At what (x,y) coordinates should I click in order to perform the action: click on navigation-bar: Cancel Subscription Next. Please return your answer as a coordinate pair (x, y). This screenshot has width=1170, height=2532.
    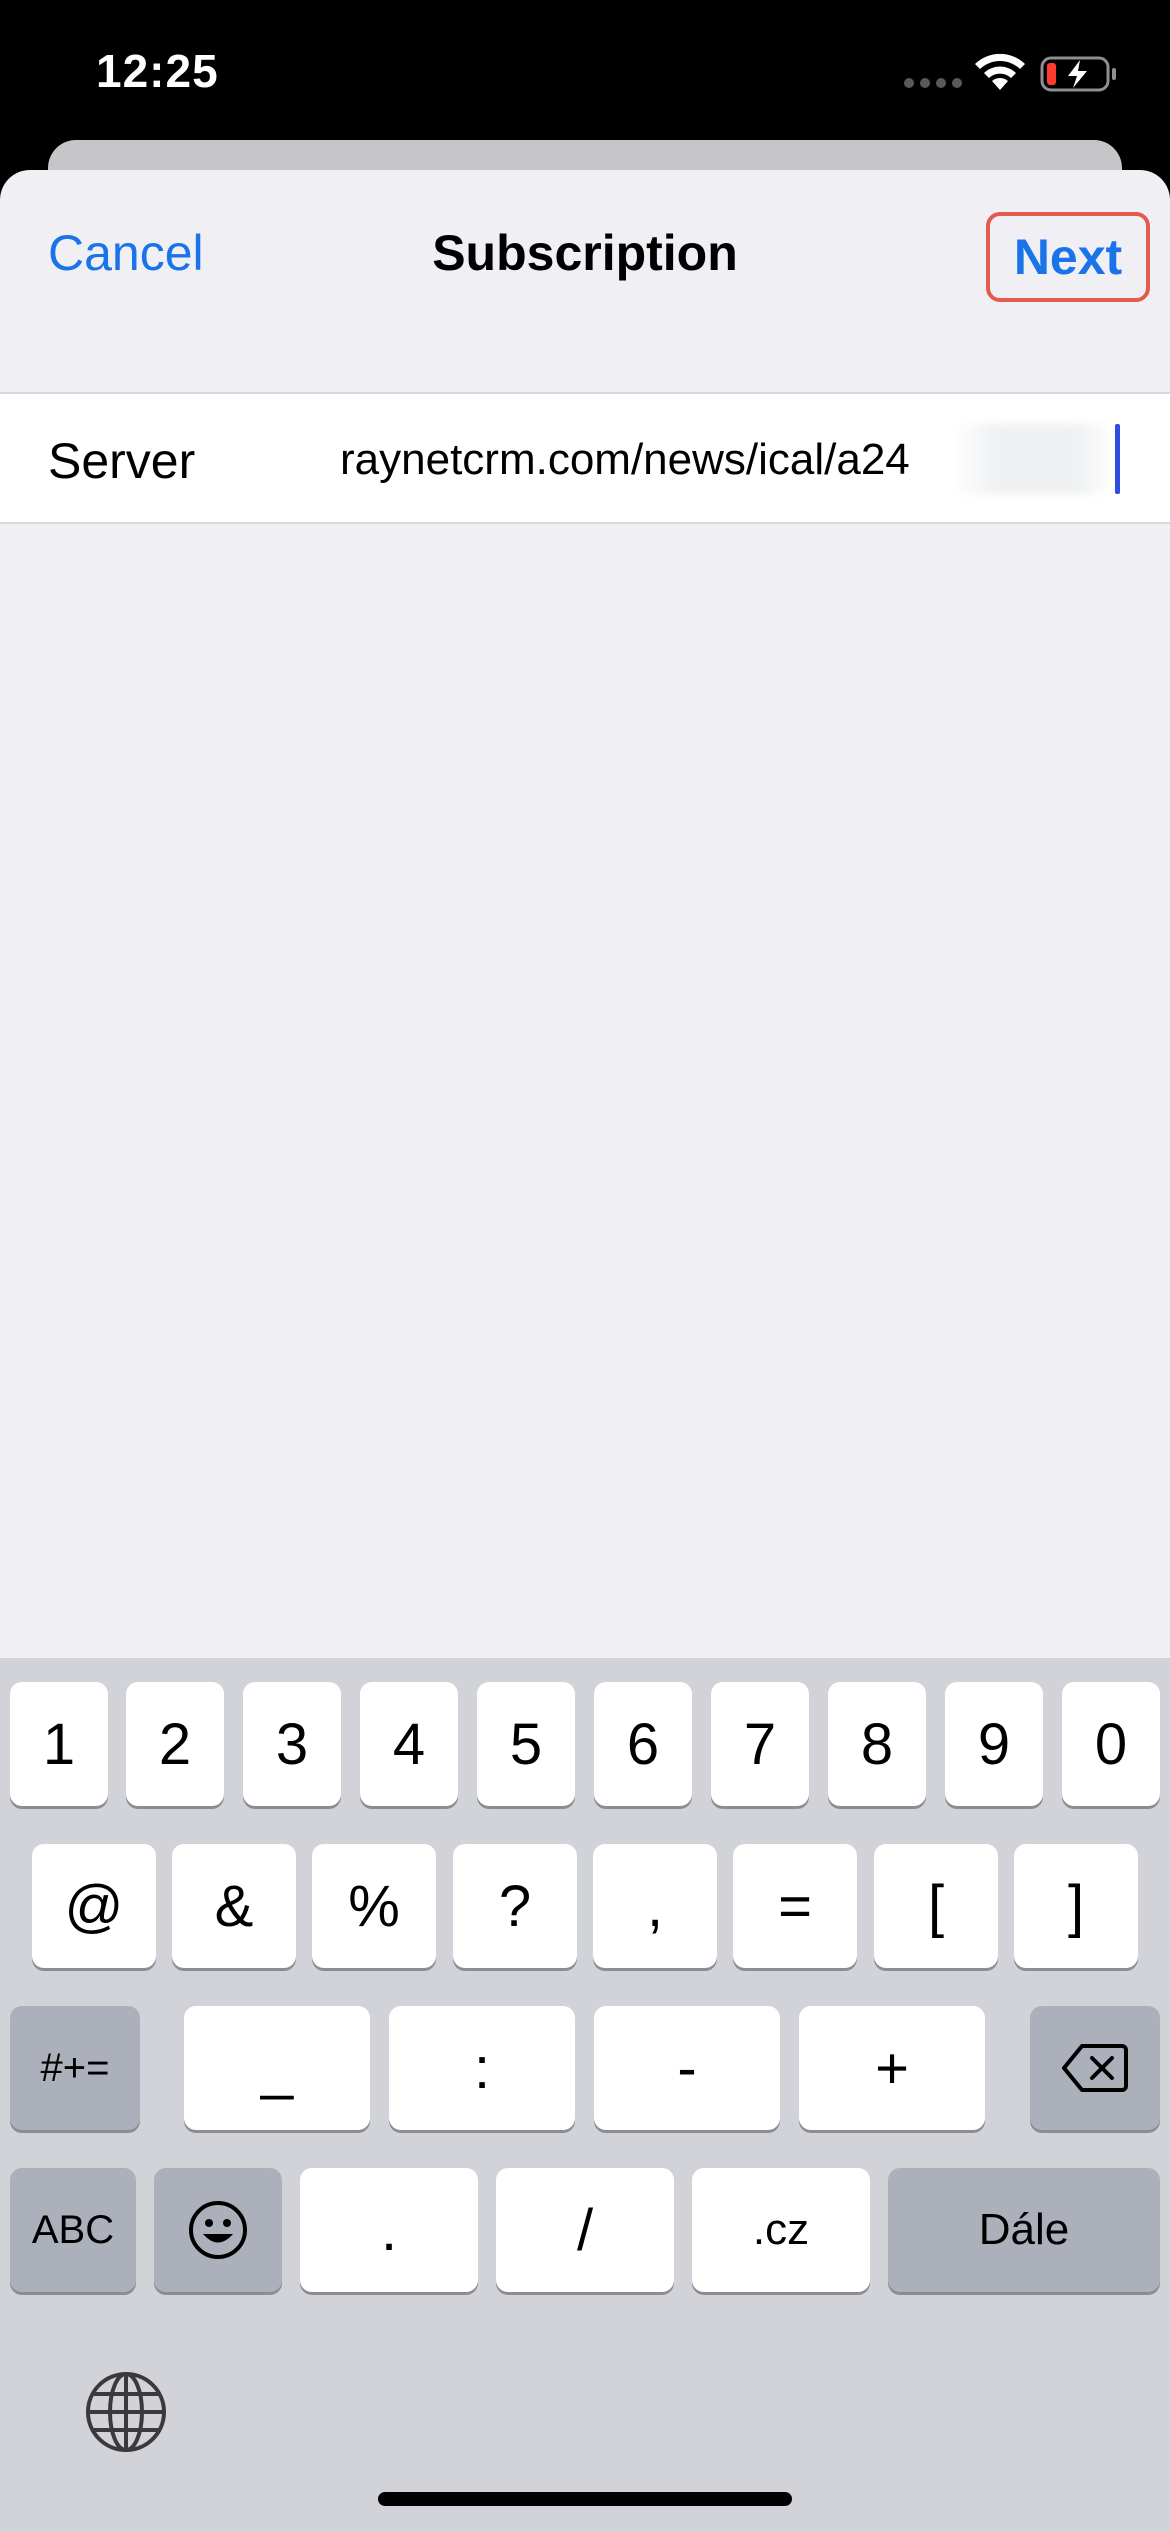
    Looking at the image, I should click on (585, 280).